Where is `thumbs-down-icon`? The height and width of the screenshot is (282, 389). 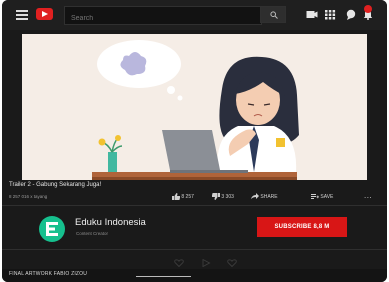 thumbs-down-icon is located at coordinates (215, 196).